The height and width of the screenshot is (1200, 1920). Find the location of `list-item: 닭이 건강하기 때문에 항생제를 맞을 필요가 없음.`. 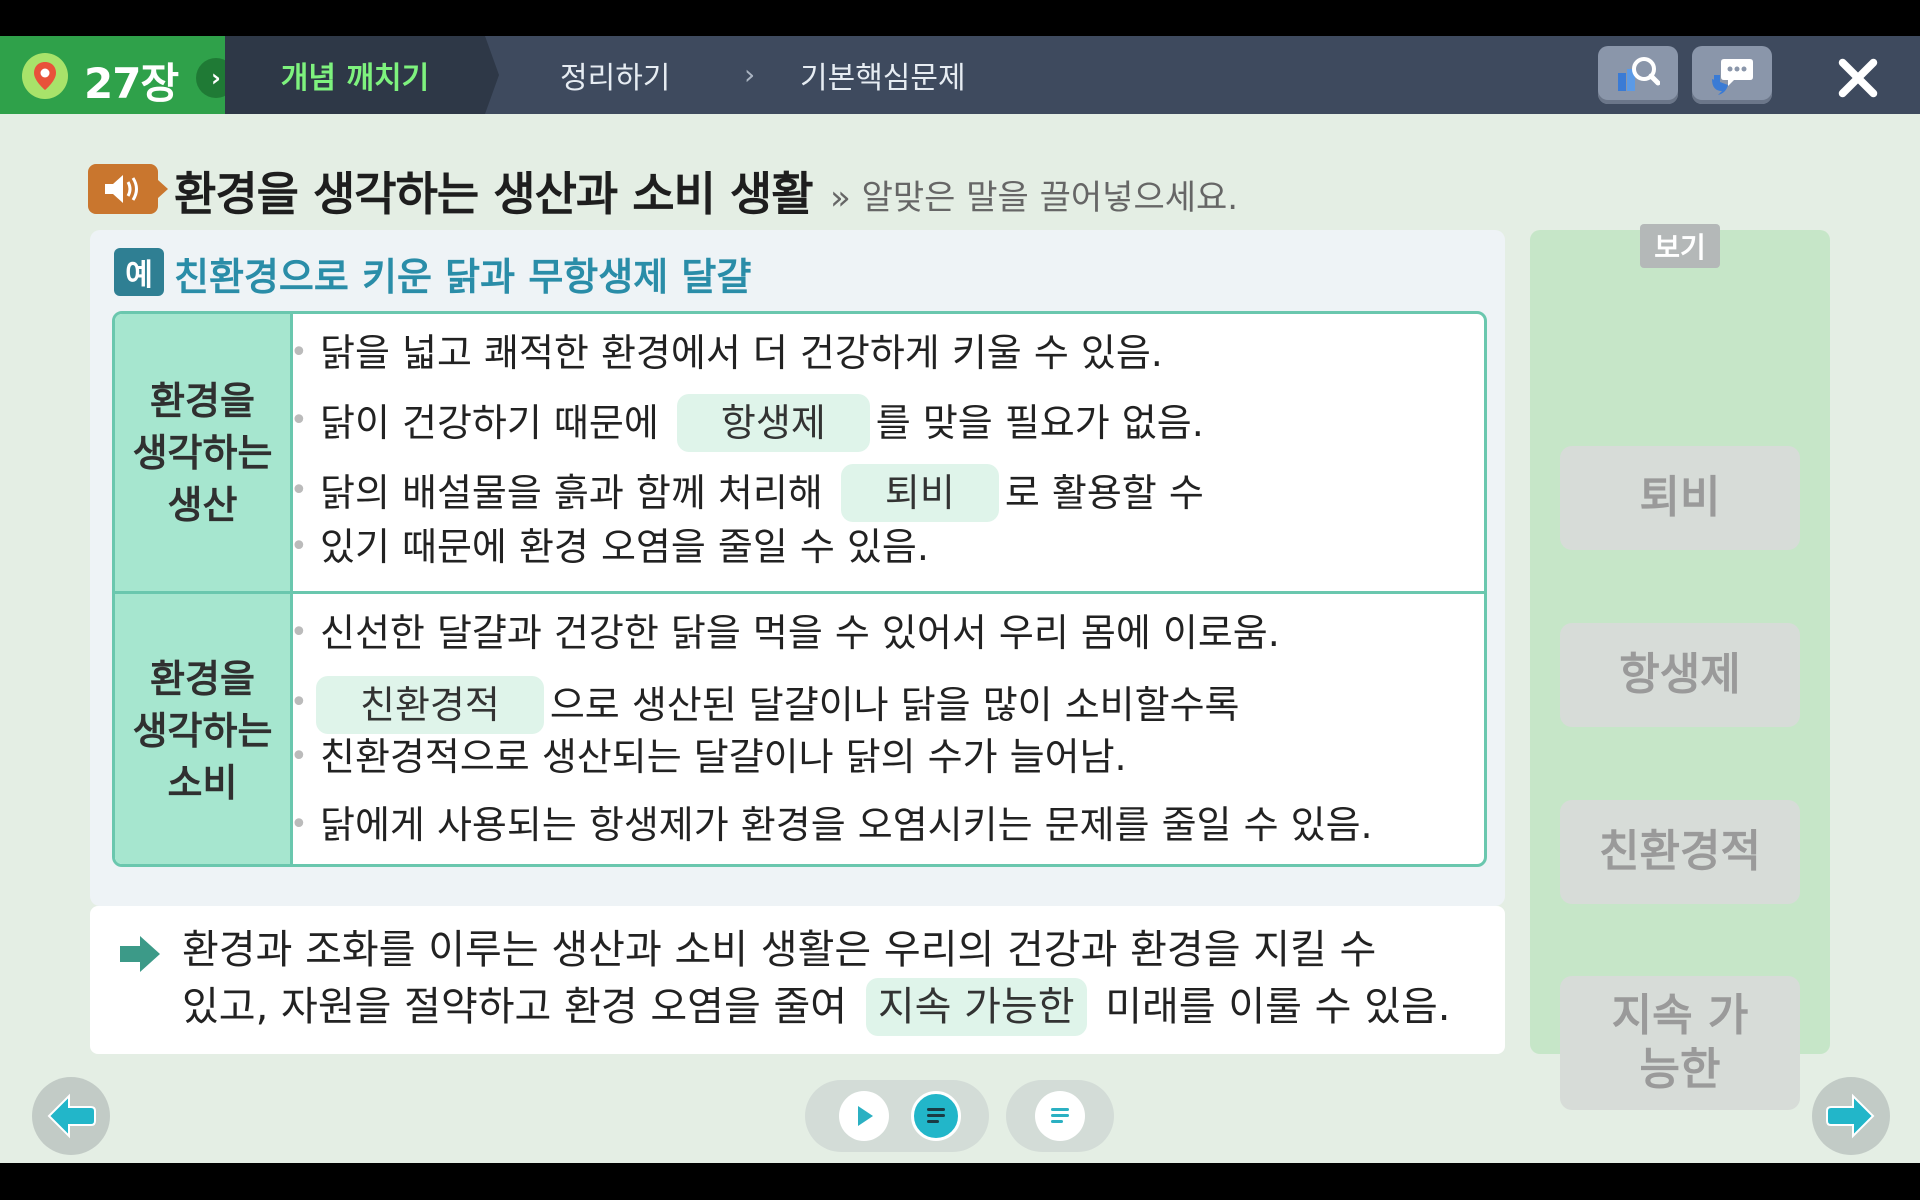

list-item: 닭이 건강하기 때문에 항생제를 맞을 필요가 없음. is located at coordinates (747, 423).